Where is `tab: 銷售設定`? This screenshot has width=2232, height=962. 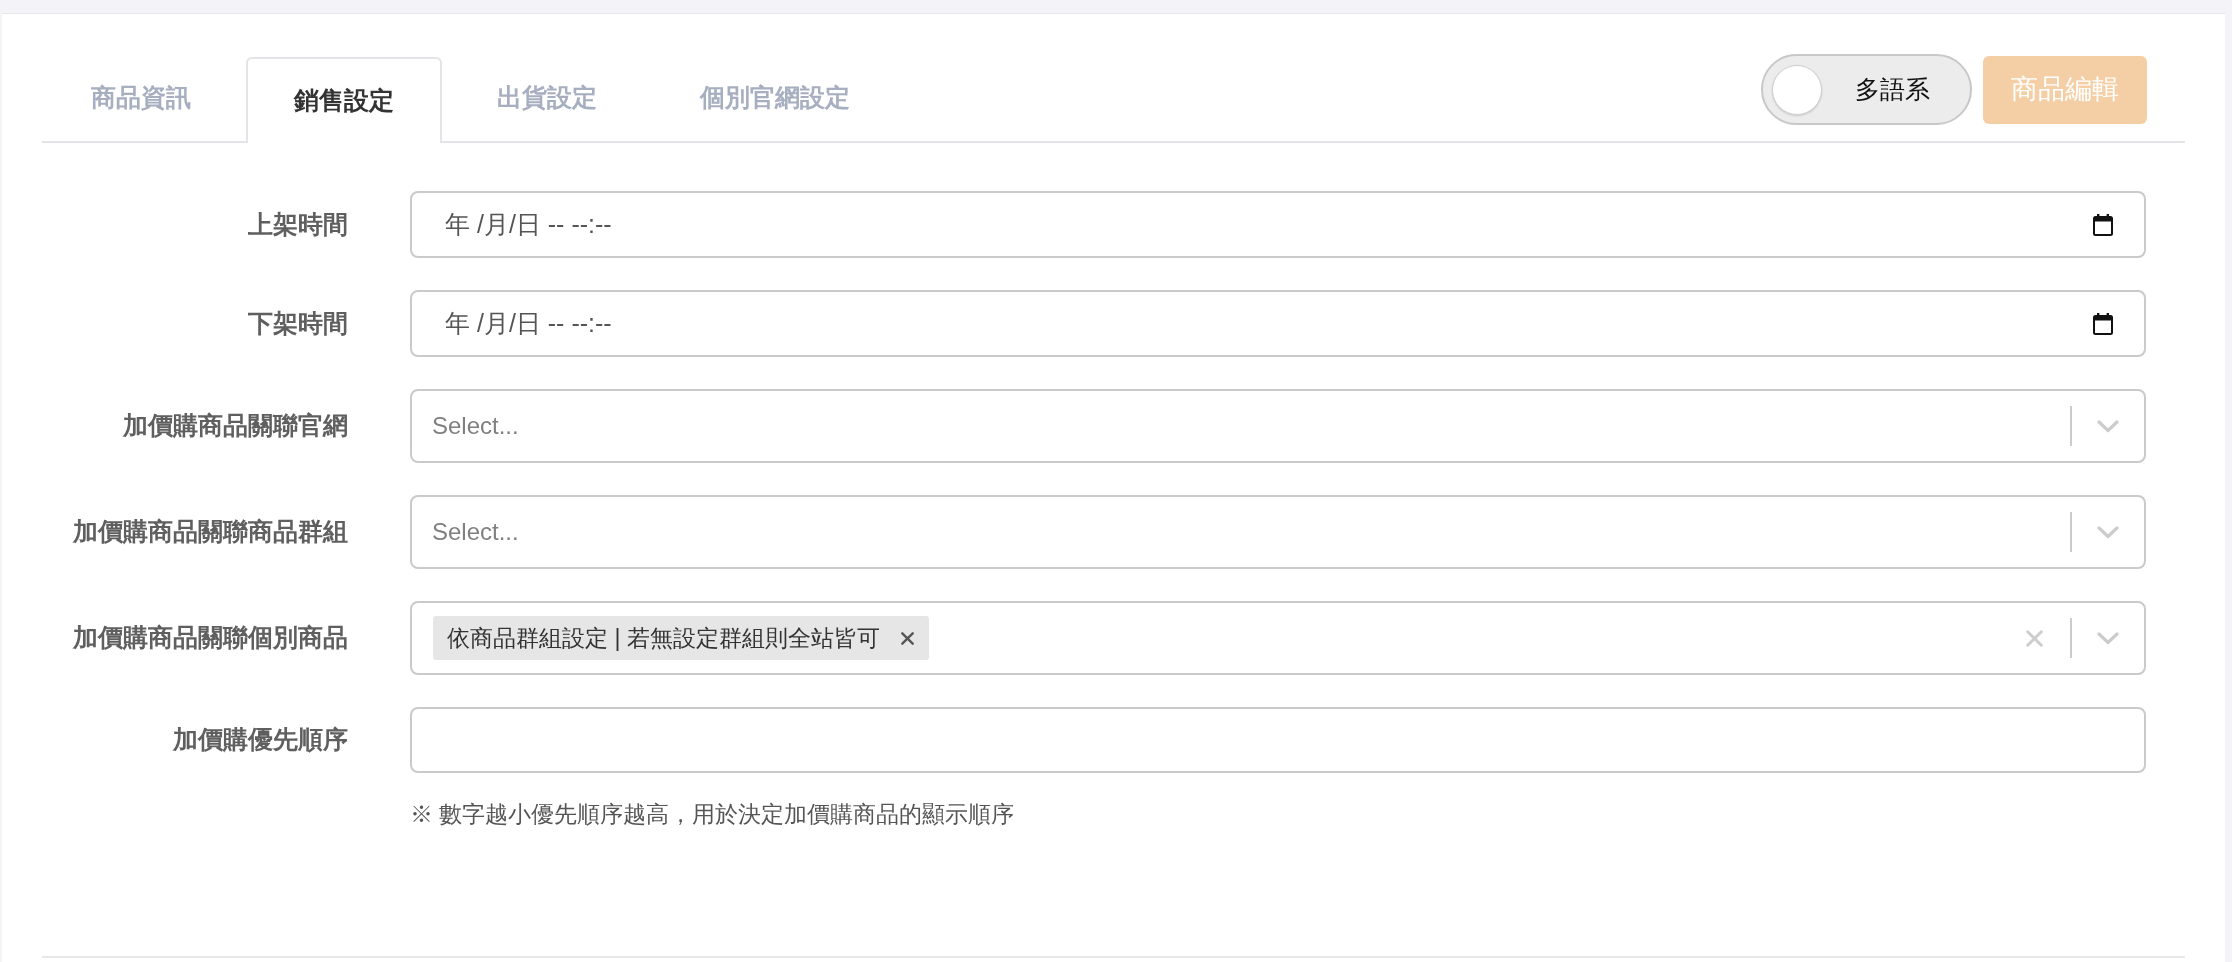 tab: 銷售設定 is located at coordinates (344, 100).